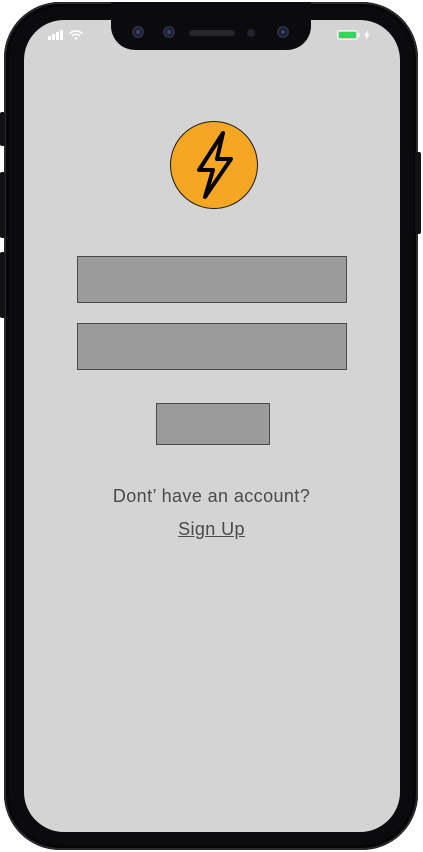  I want to click on notch, so click(211, 26).